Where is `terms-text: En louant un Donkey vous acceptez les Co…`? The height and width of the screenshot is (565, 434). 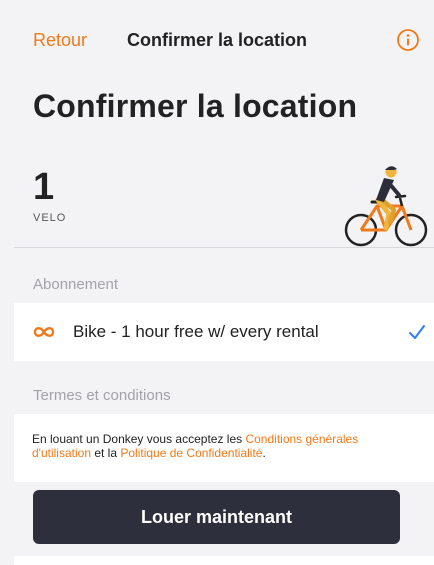 terms-text: En louant un Donkey vous acceptez les Co… is located at coordinates (226, 446).